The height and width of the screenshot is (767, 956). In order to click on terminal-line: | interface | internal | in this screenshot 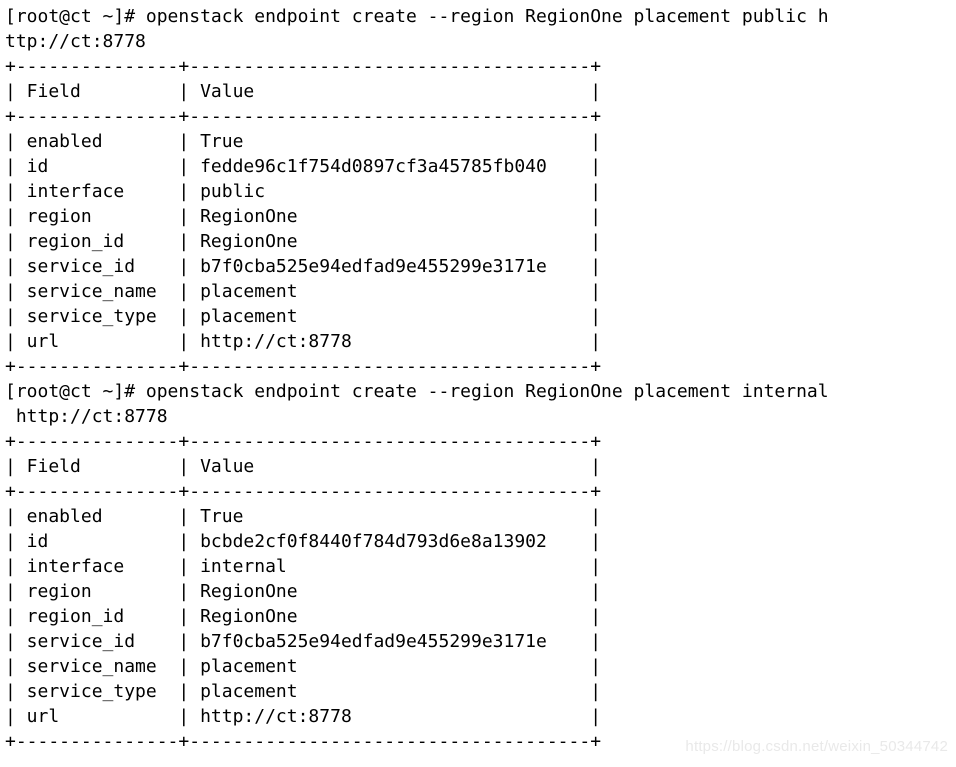, I will do `click(303, 566)`.